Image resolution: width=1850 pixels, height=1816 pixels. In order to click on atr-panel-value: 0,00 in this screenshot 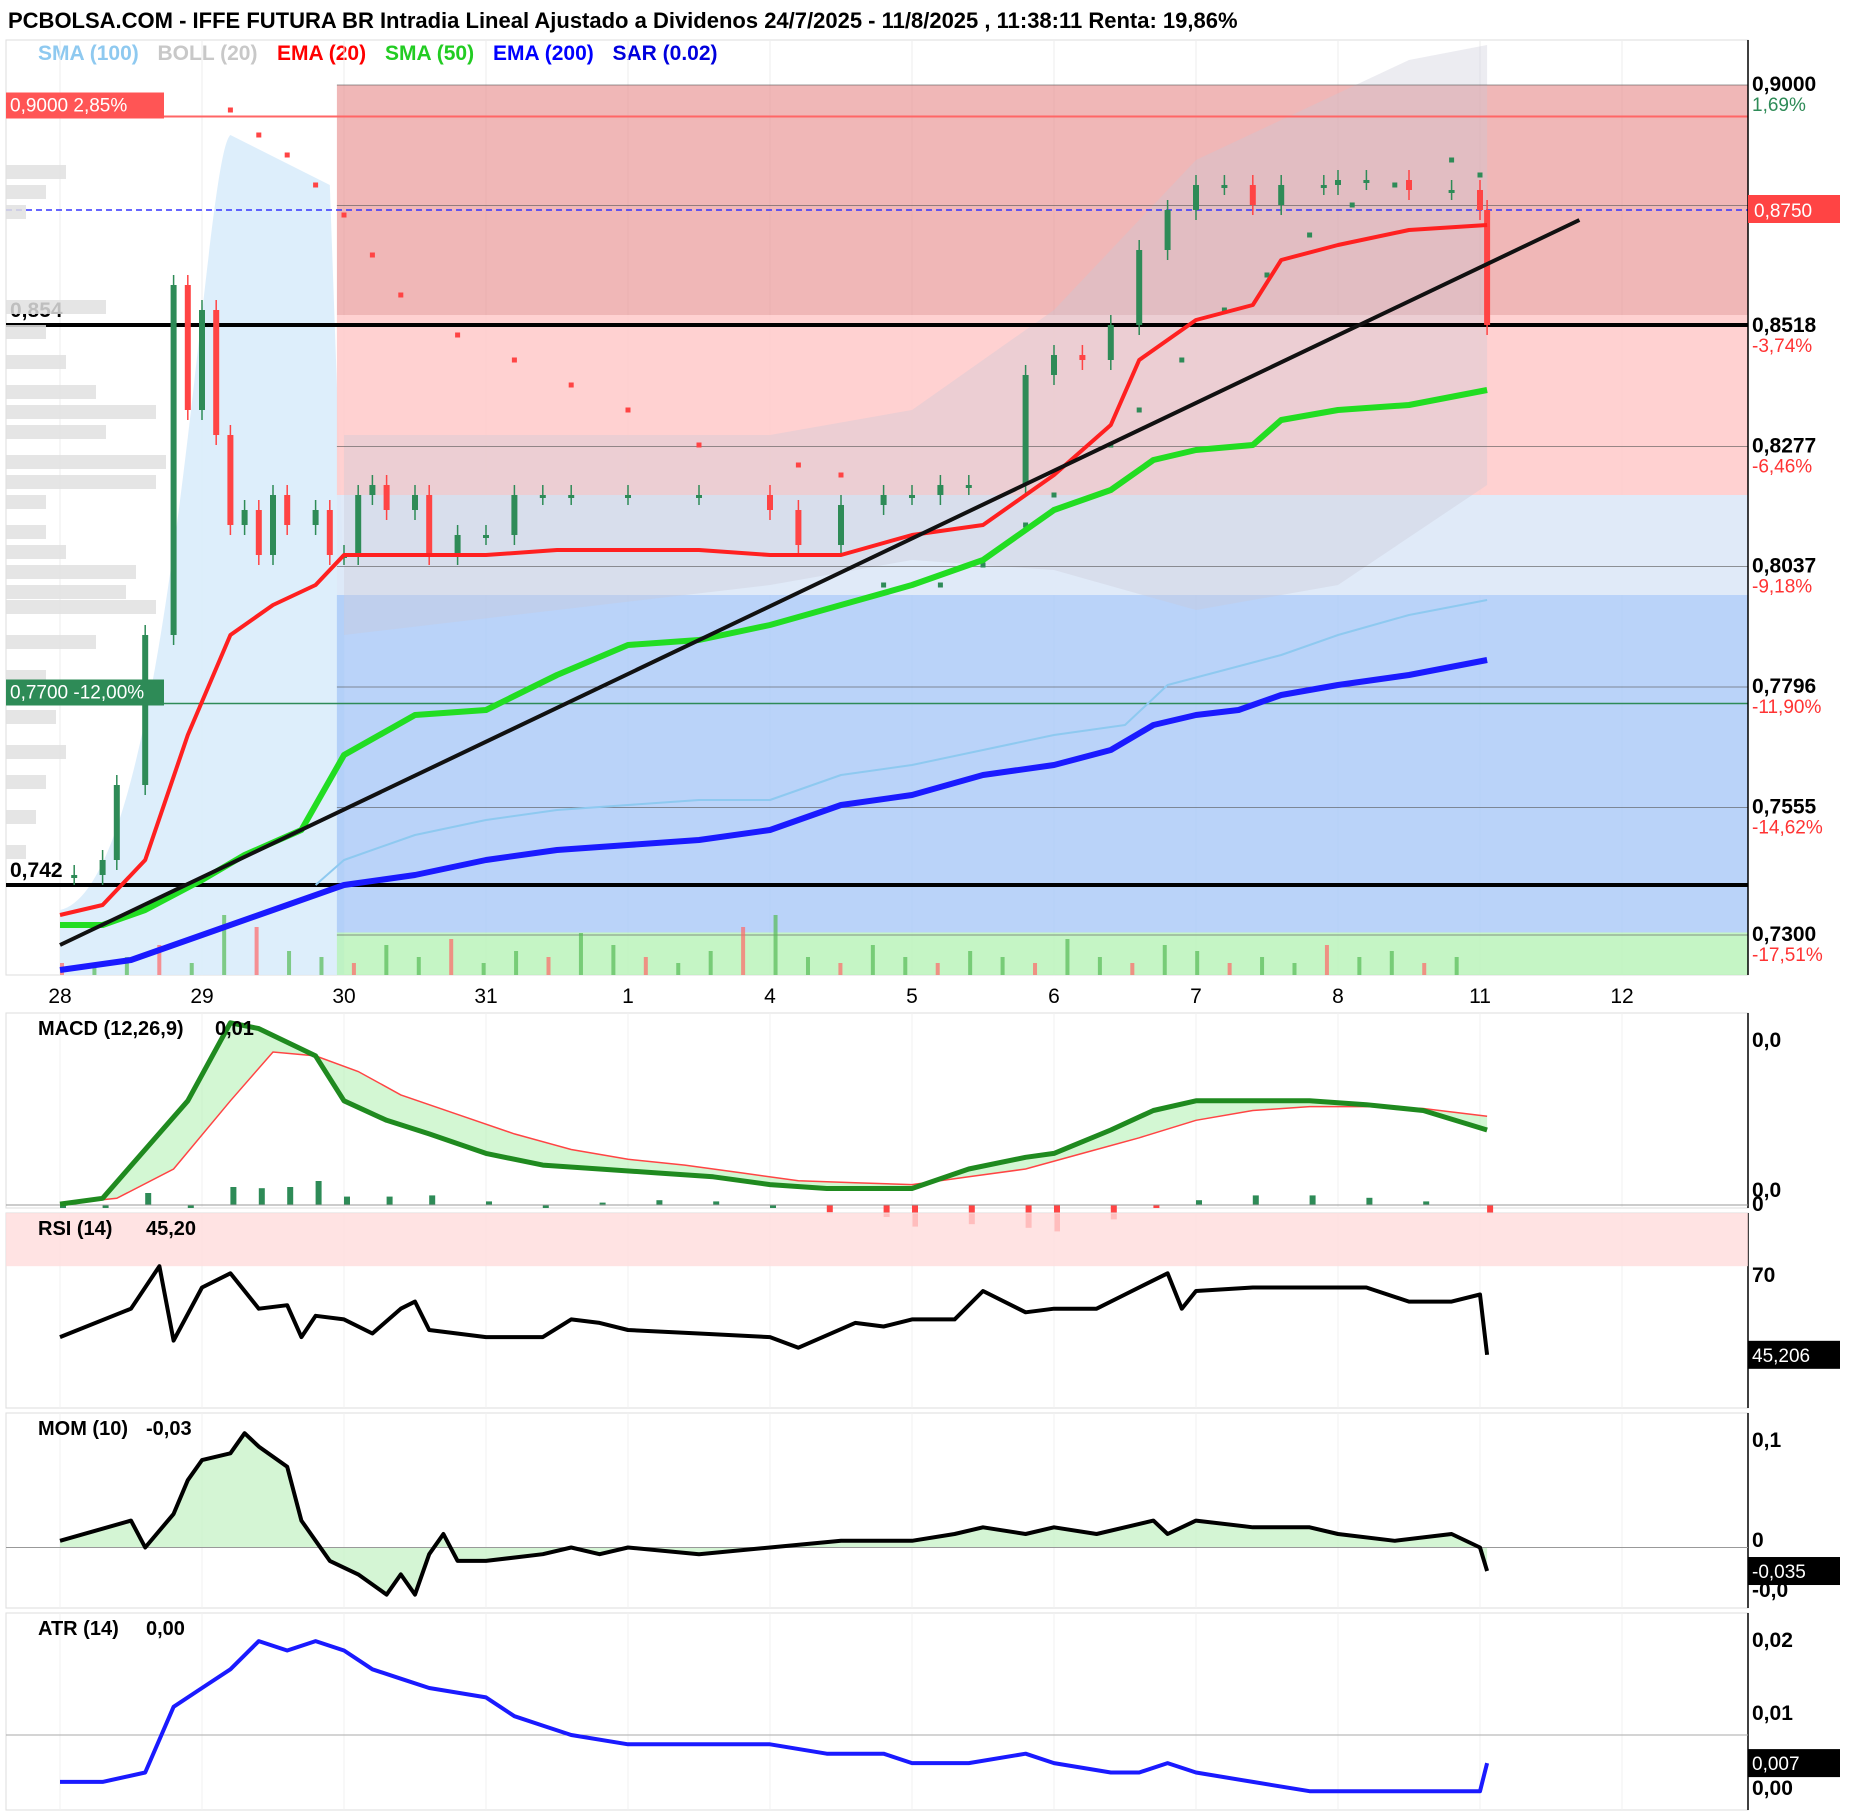, I will do `click(165, 1629)`.